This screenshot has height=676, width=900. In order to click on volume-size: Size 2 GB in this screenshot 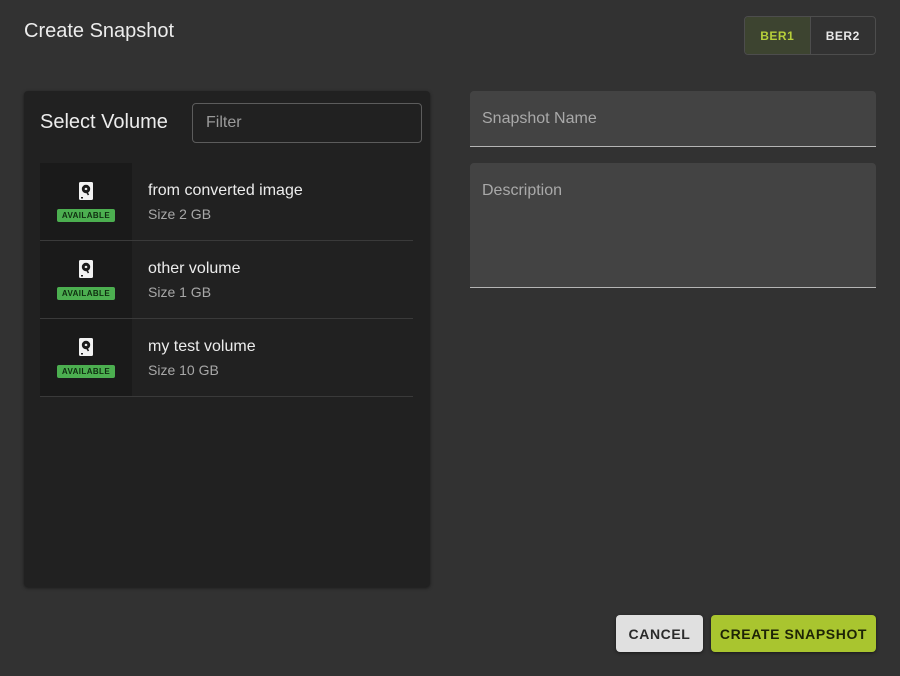, I will do `click(180, 213)`.